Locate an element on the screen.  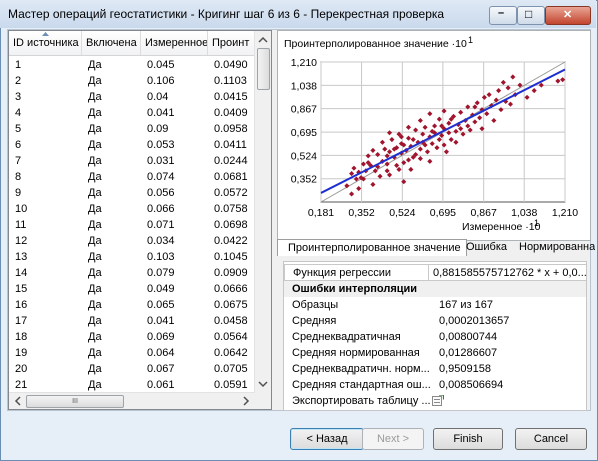
horizontal-scroll-thumb: III is located at coordinates (75, 401).